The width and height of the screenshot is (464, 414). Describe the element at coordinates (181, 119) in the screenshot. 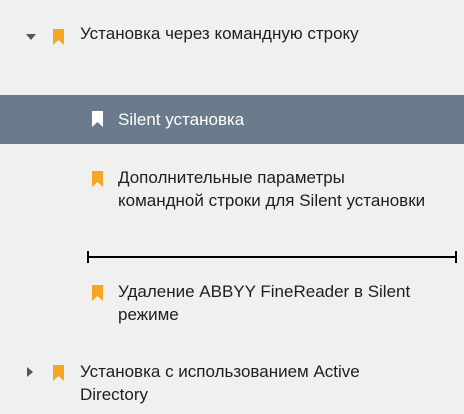

I see `toc-item-label: Silent установка` at that location.